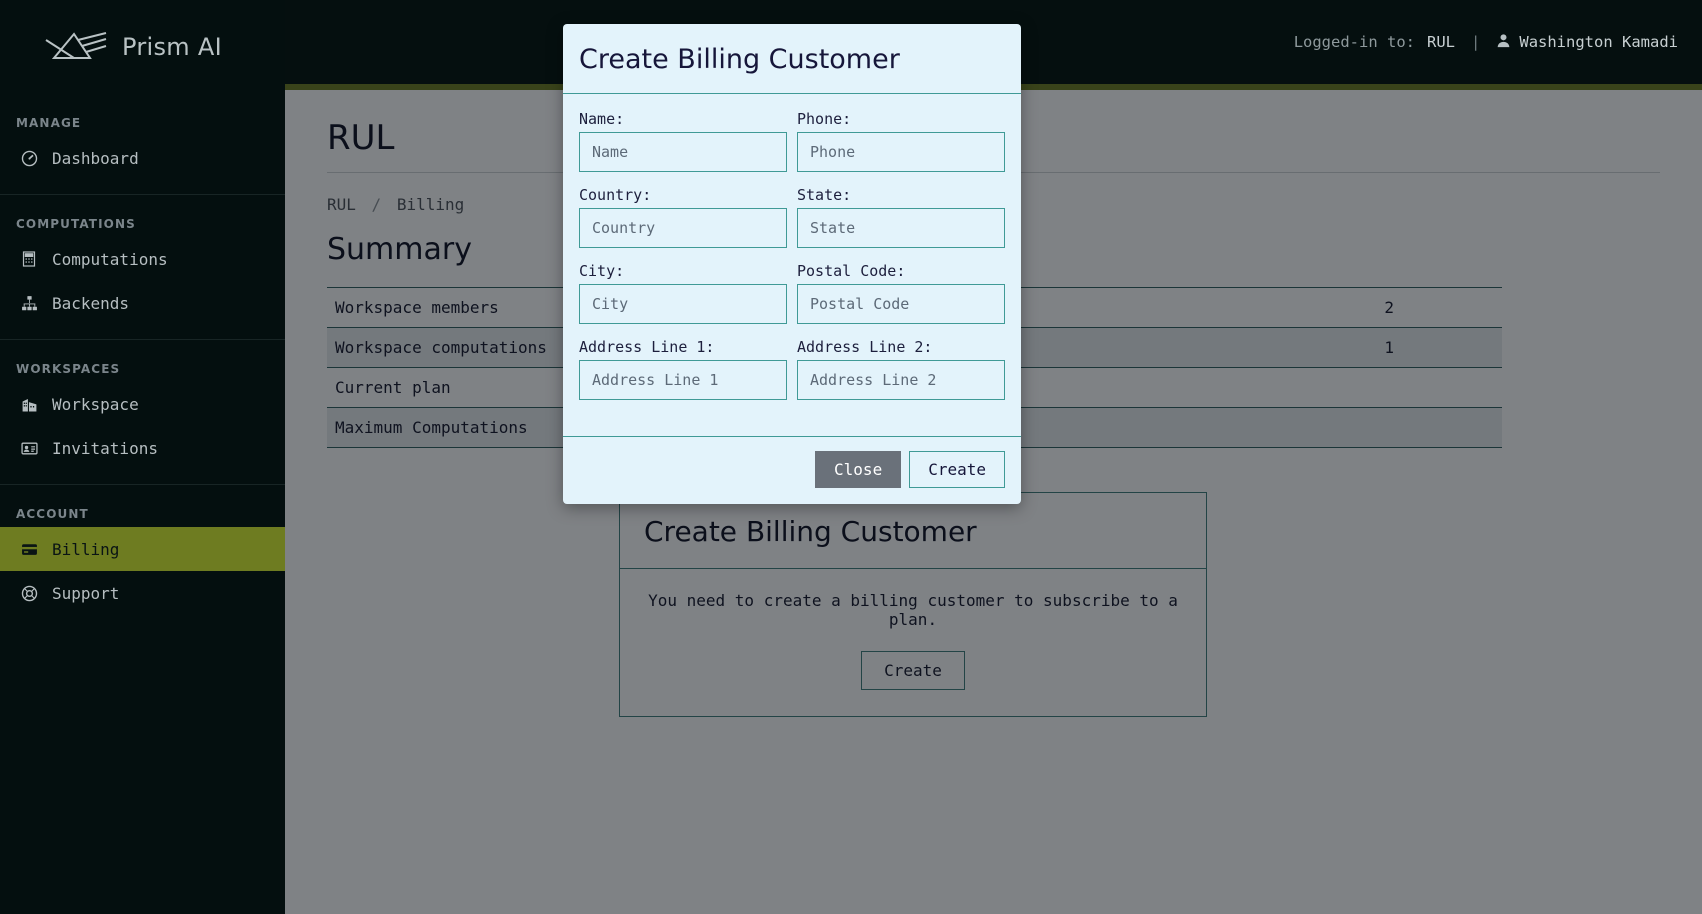  What do you see at coordinates (739, 59) in the screenshot?
I see `modal-title: Create Billing Customer` at bounding box center [739, 59].